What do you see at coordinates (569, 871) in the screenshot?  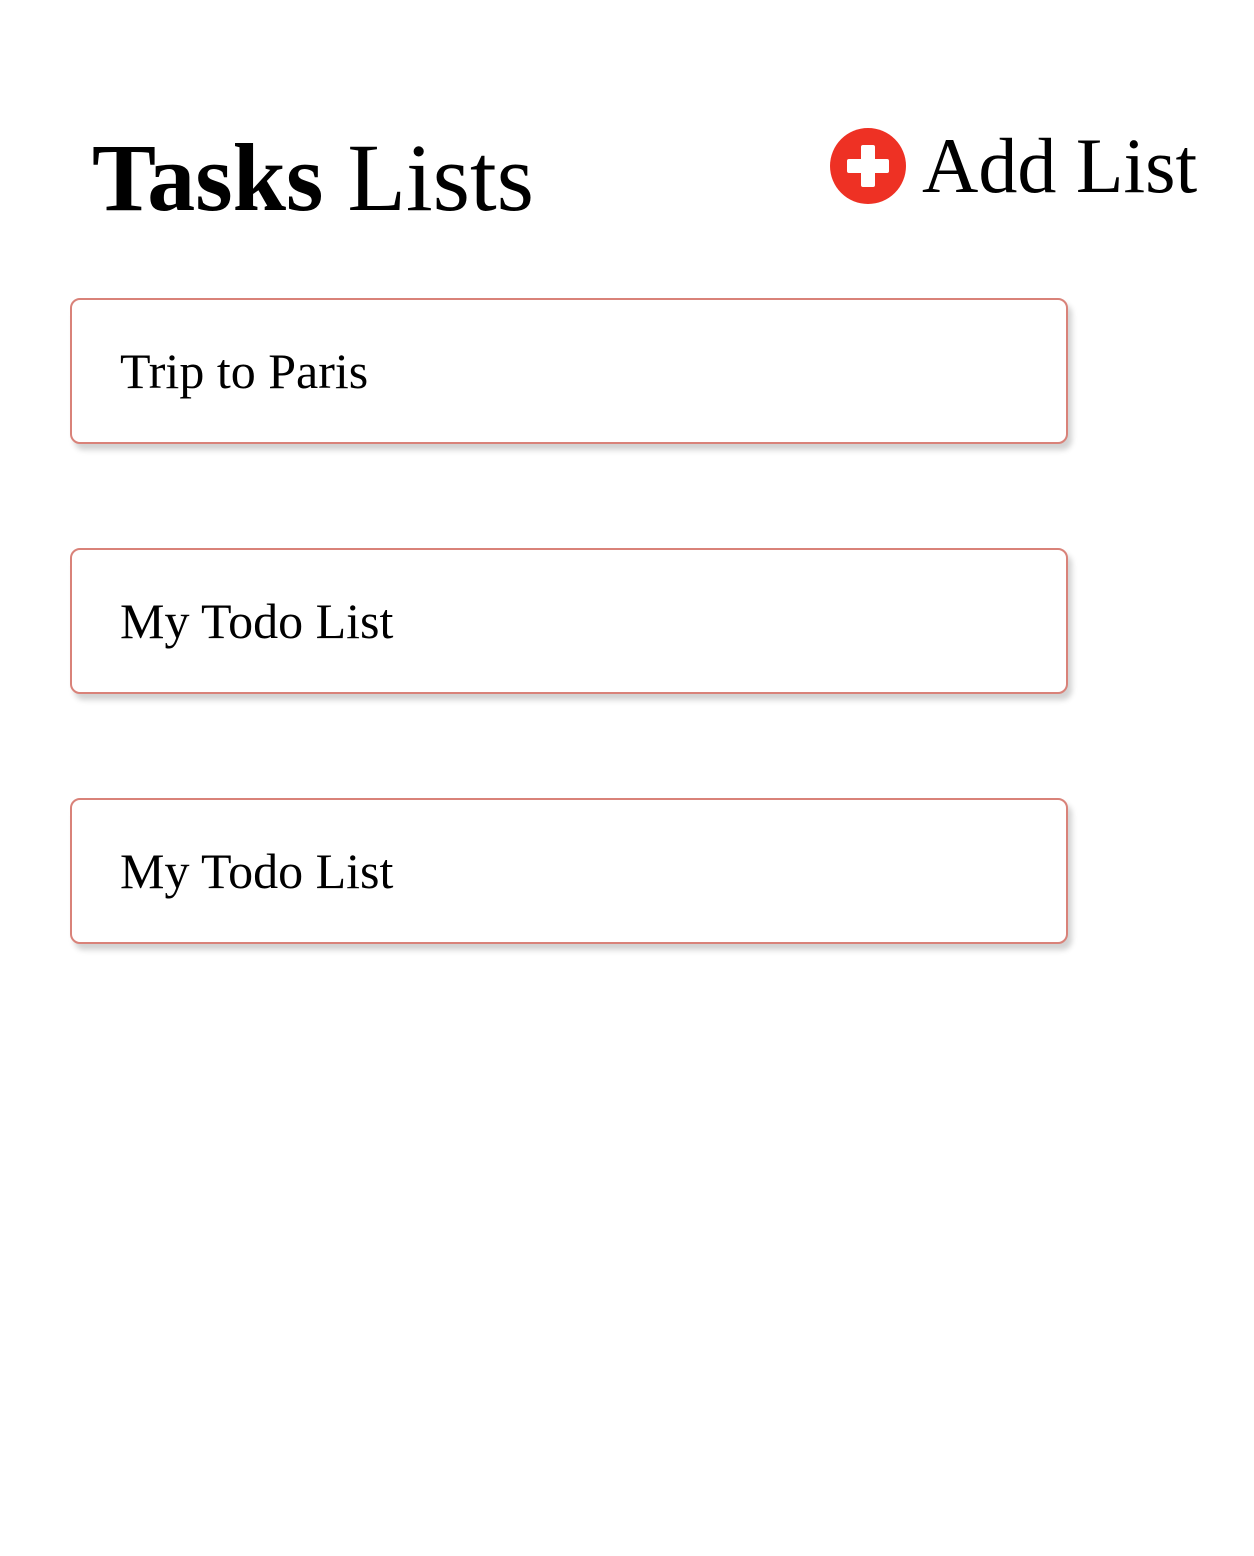 I see `list-card-my-todo-list-2: My Todo List` at bounding box center [569, 871].